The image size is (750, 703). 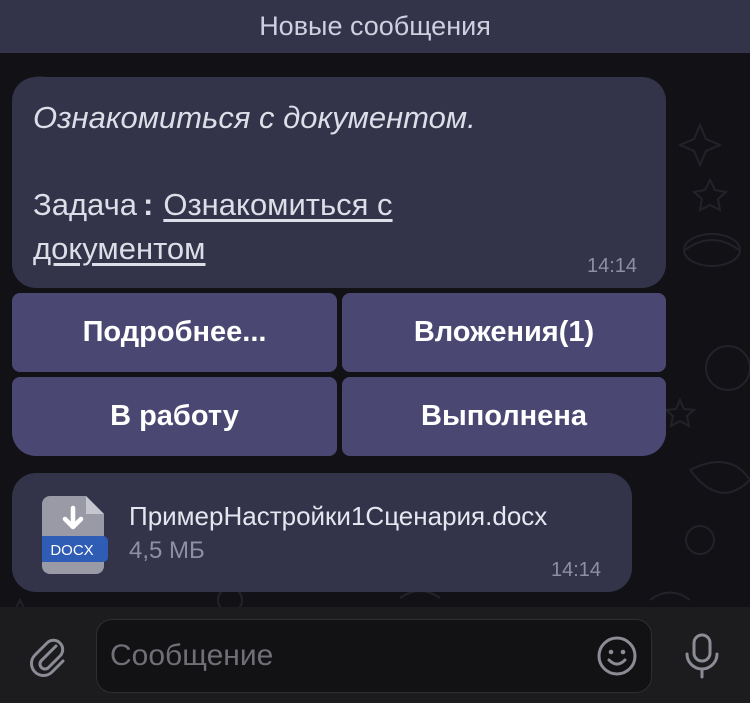 What do you see at coordinates (85, 204) in the screenshot?
I see `task-label: Задача` at bounding box center [85, 204].